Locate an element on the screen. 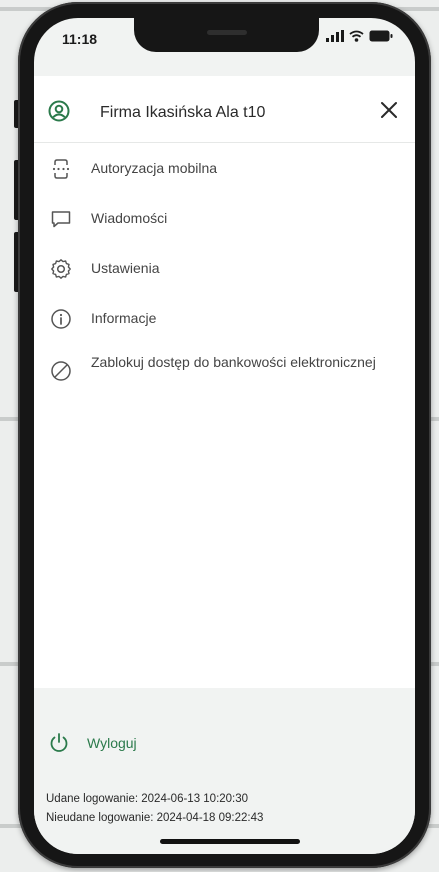 The height and width of the screenshot is (872, 439). battery-icon is located at coordinates (381, 36).